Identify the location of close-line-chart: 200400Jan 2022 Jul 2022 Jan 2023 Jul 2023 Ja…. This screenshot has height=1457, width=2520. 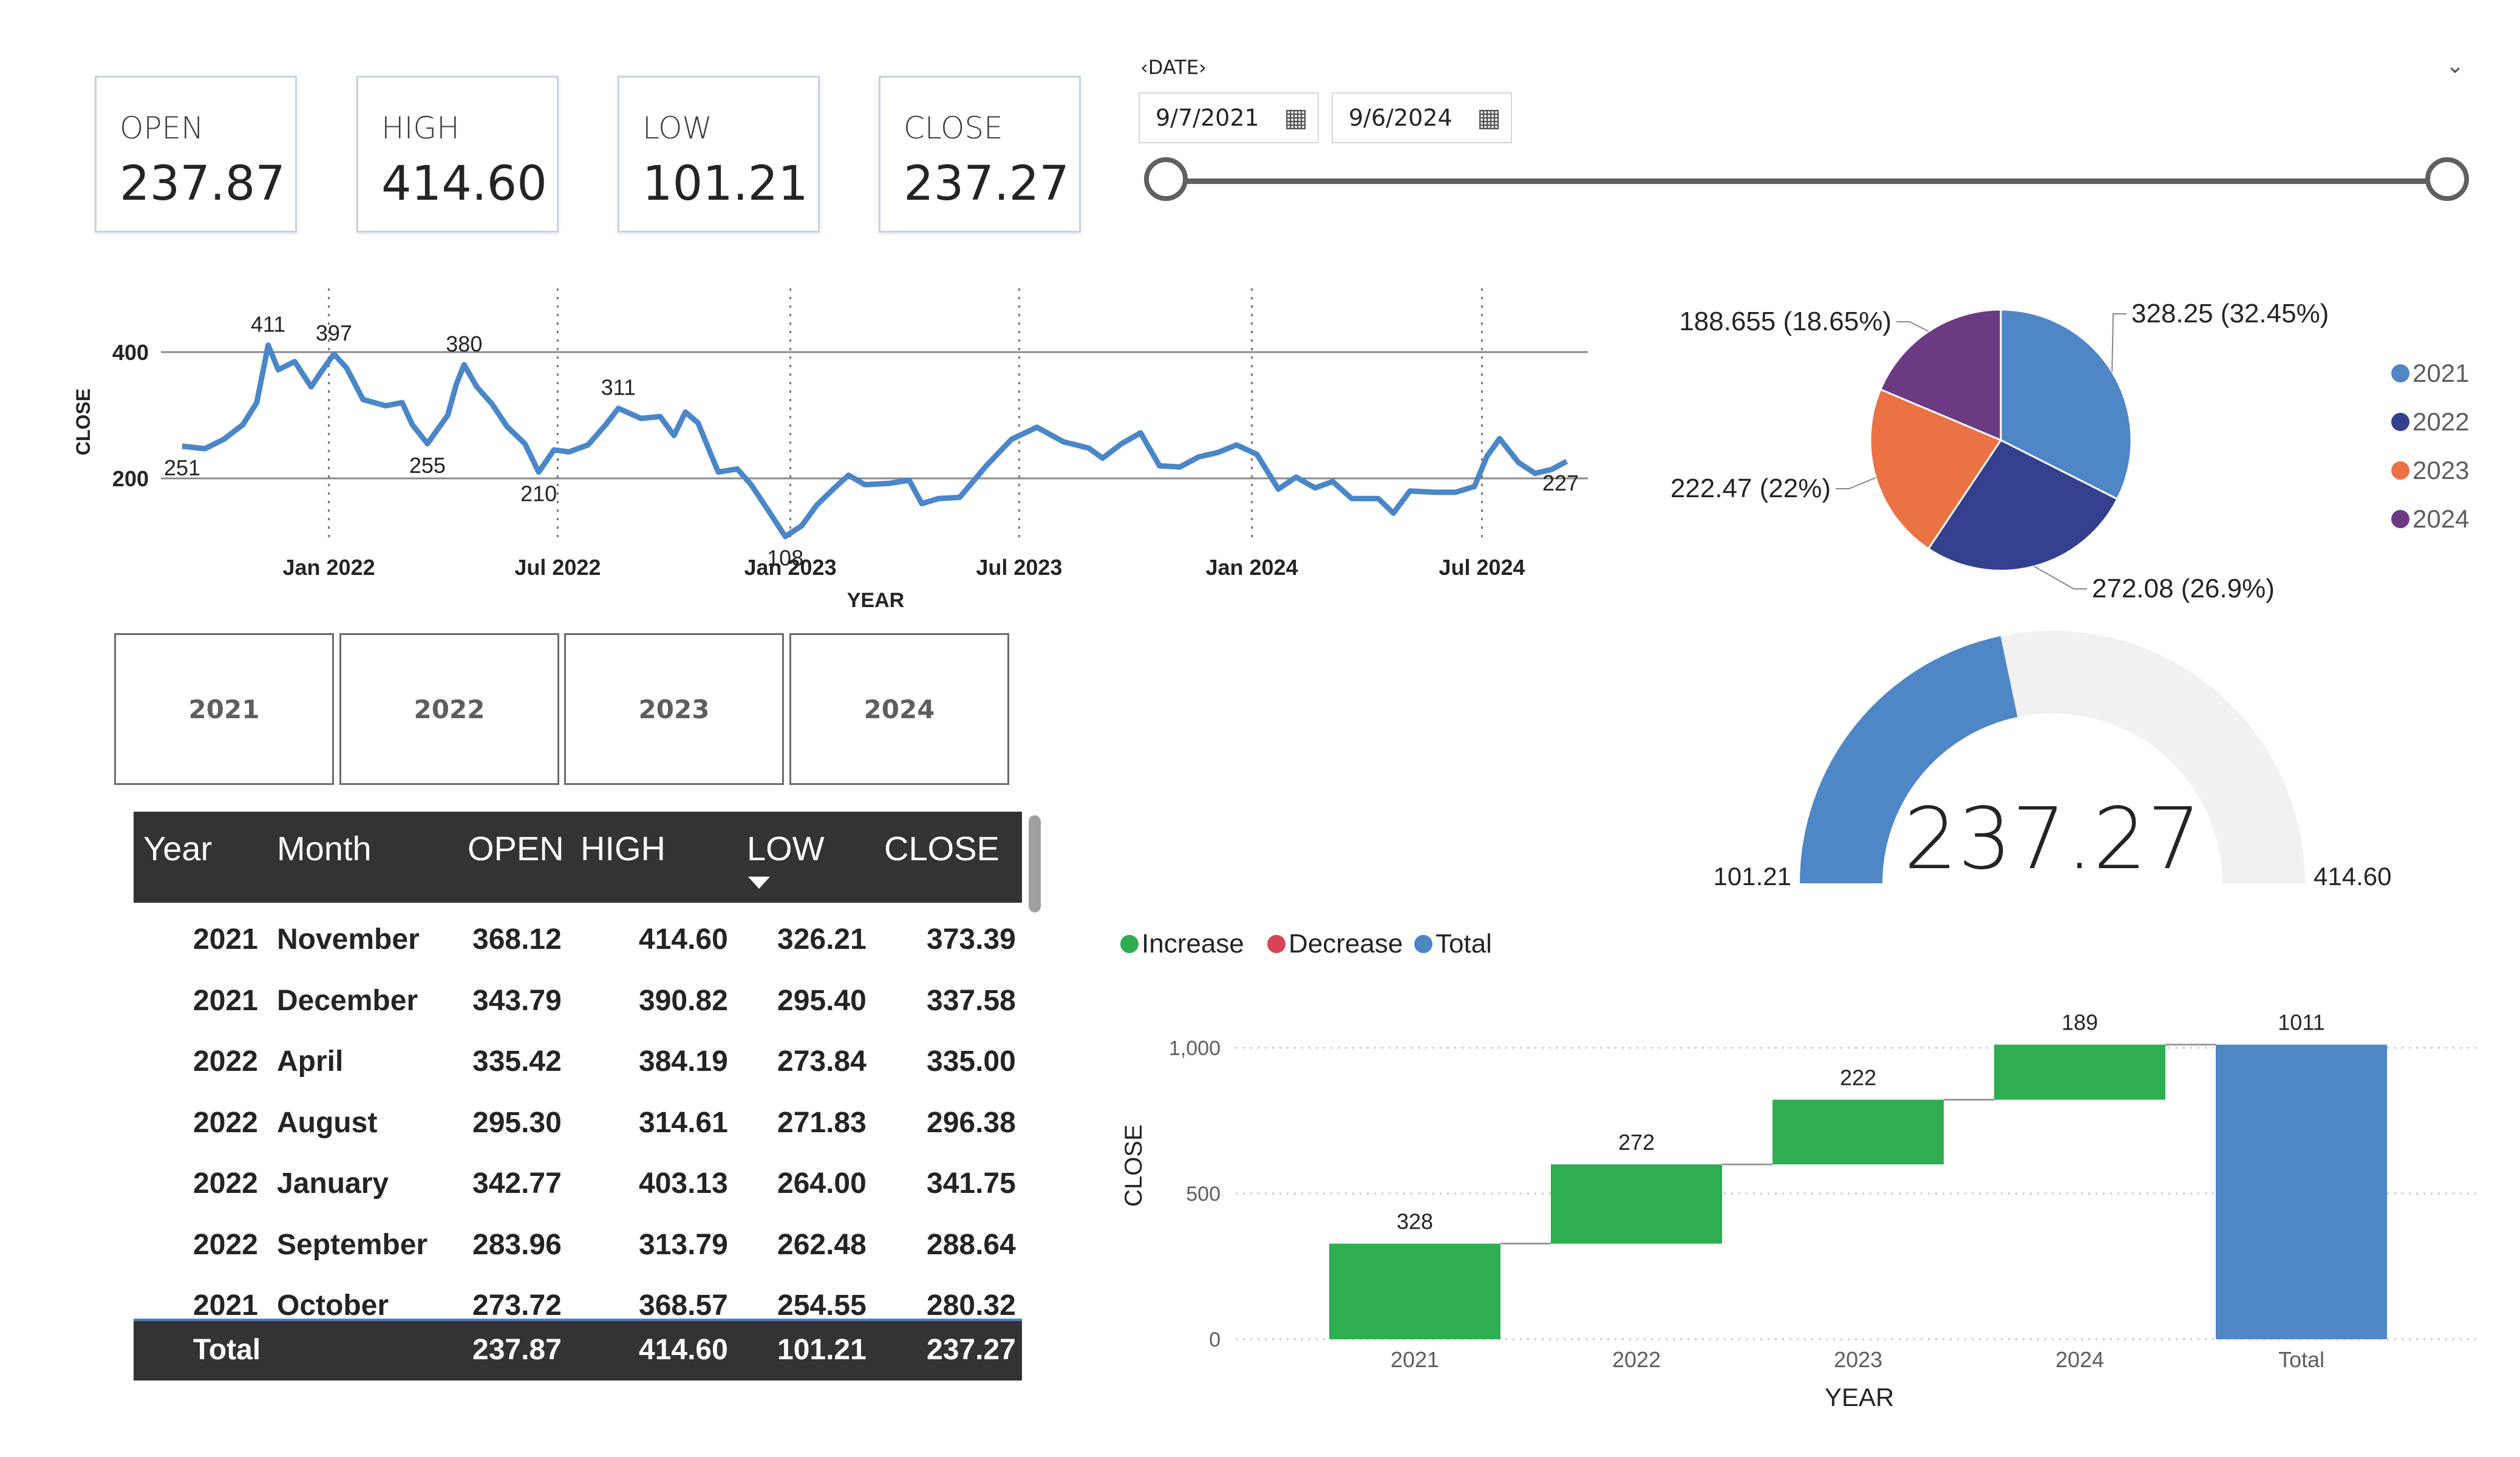
(830, 450).